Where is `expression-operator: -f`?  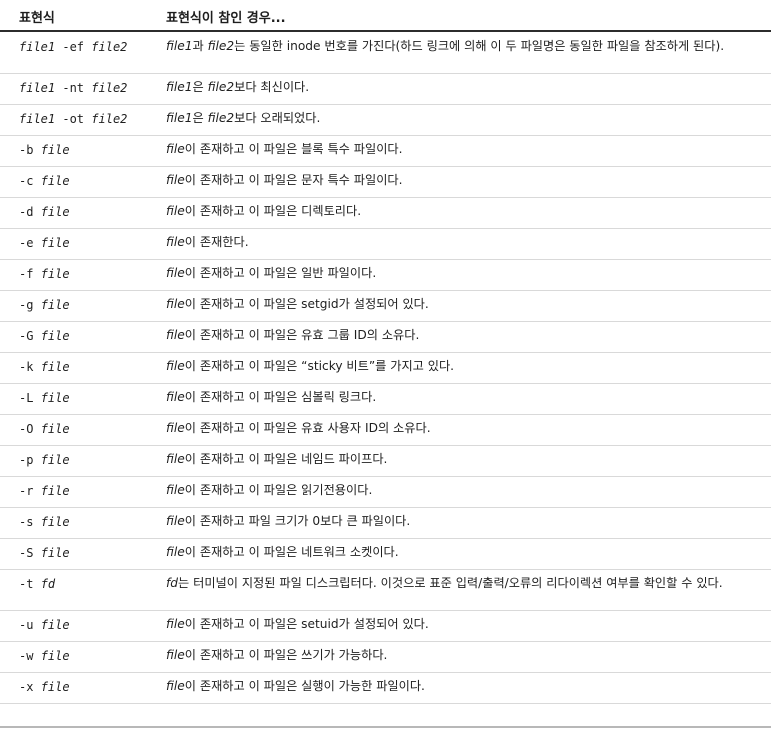
expression-operator: -f is located at coordinates (26, 274).